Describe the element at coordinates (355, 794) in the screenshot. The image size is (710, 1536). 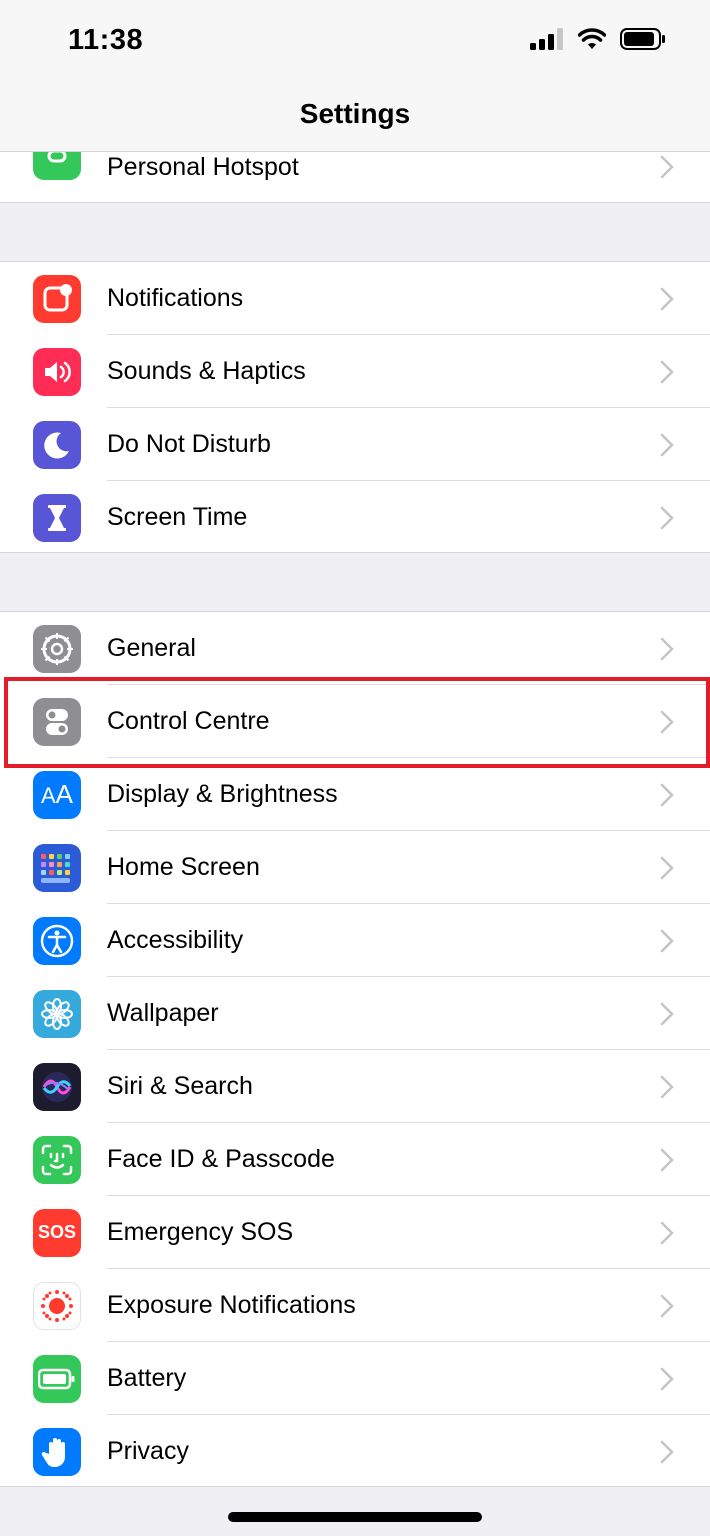
I see `settings-row-display-brightness: AA Display & Brightness` at that location.